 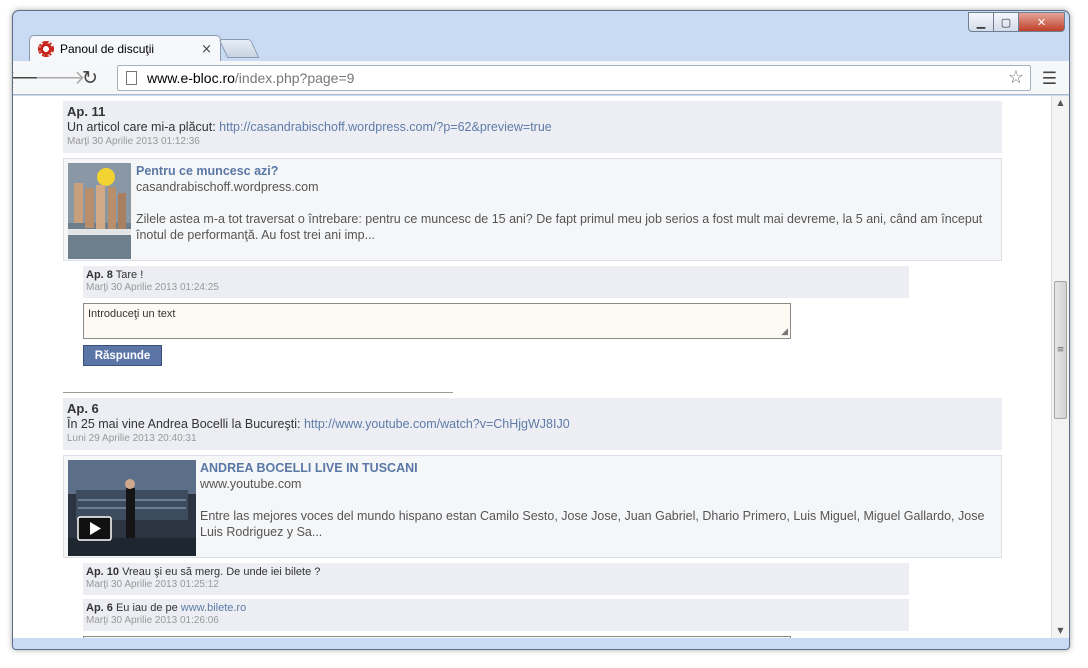 What do you see at coordinates (152, 620) in the screenshot?
I see `reply-date: Marţi 30 Aprilie 2013 01:26:06` at bounding box center [152, 620].